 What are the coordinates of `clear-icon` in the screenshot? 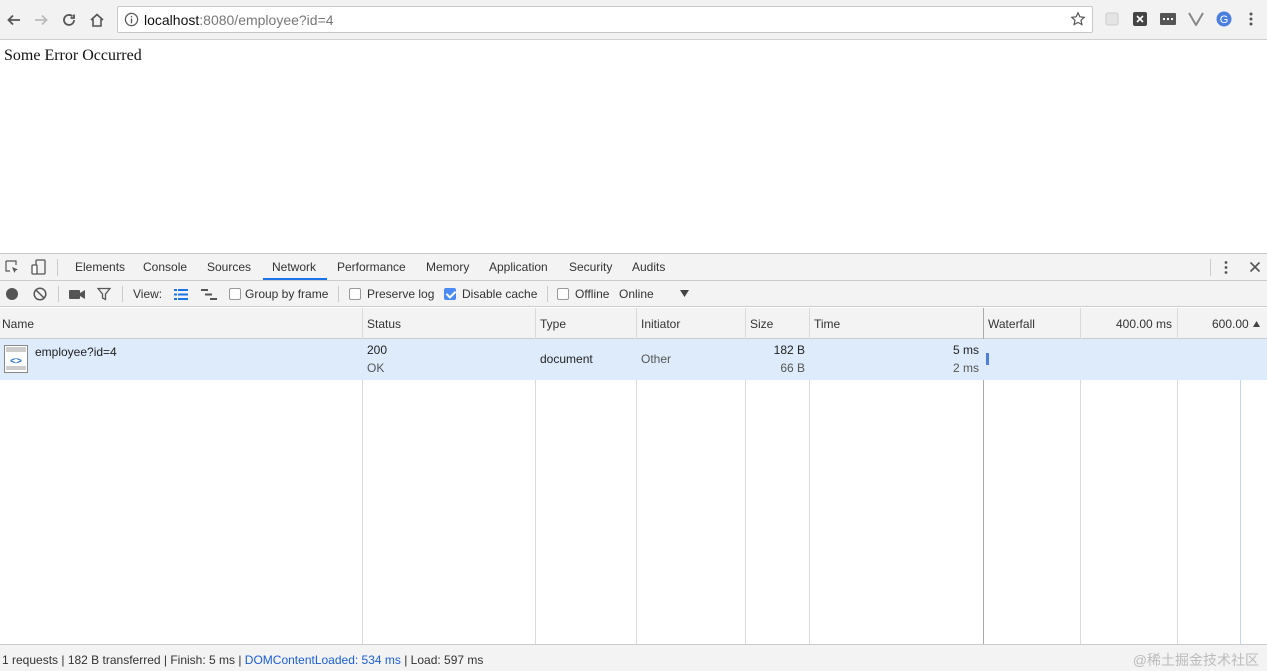 It's located at (40, 294).